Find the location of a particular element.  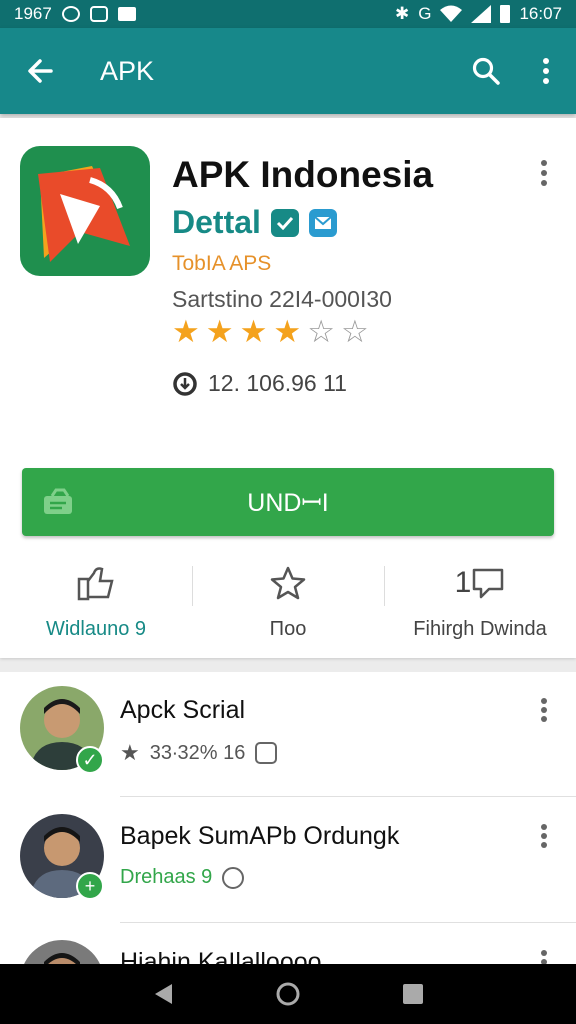

stats-row: Widlauno 9 Πoo 1 Fihirgh Dwinda is located at coordinates (288, 603).